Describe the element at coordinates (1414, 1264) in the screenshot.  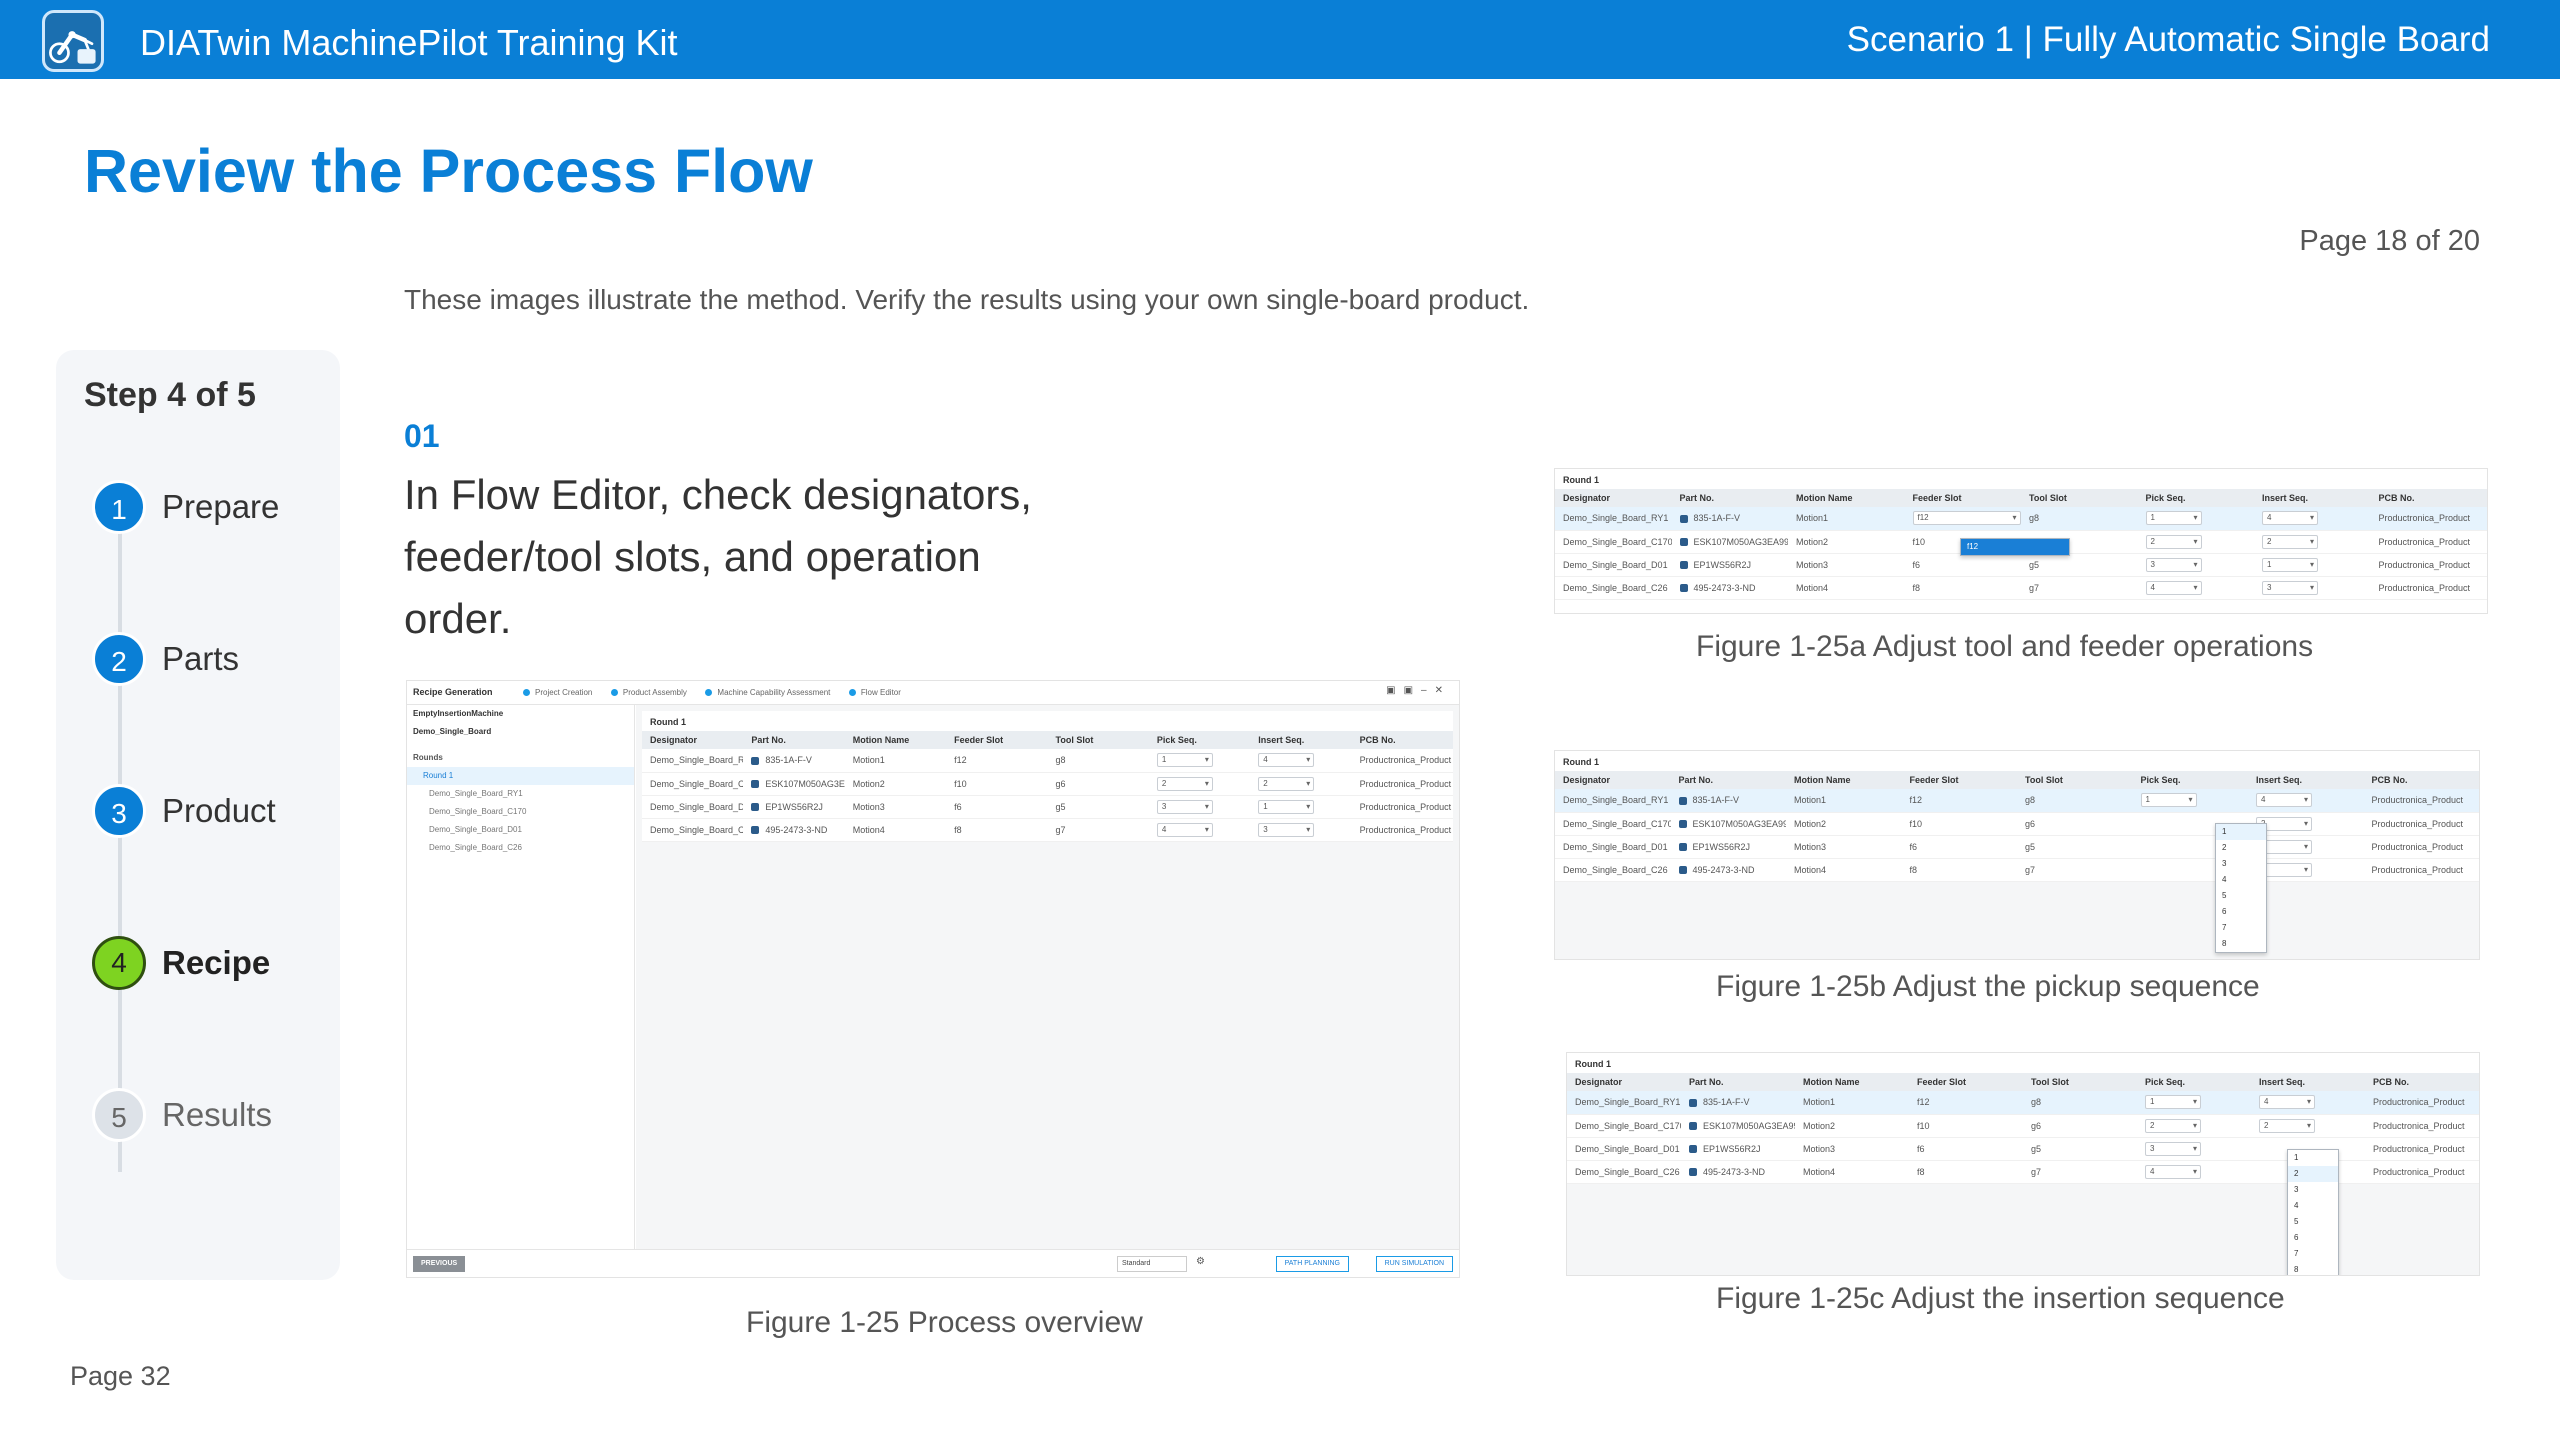
I see `run-simulation-button: RUN SIMULATION` at that location.